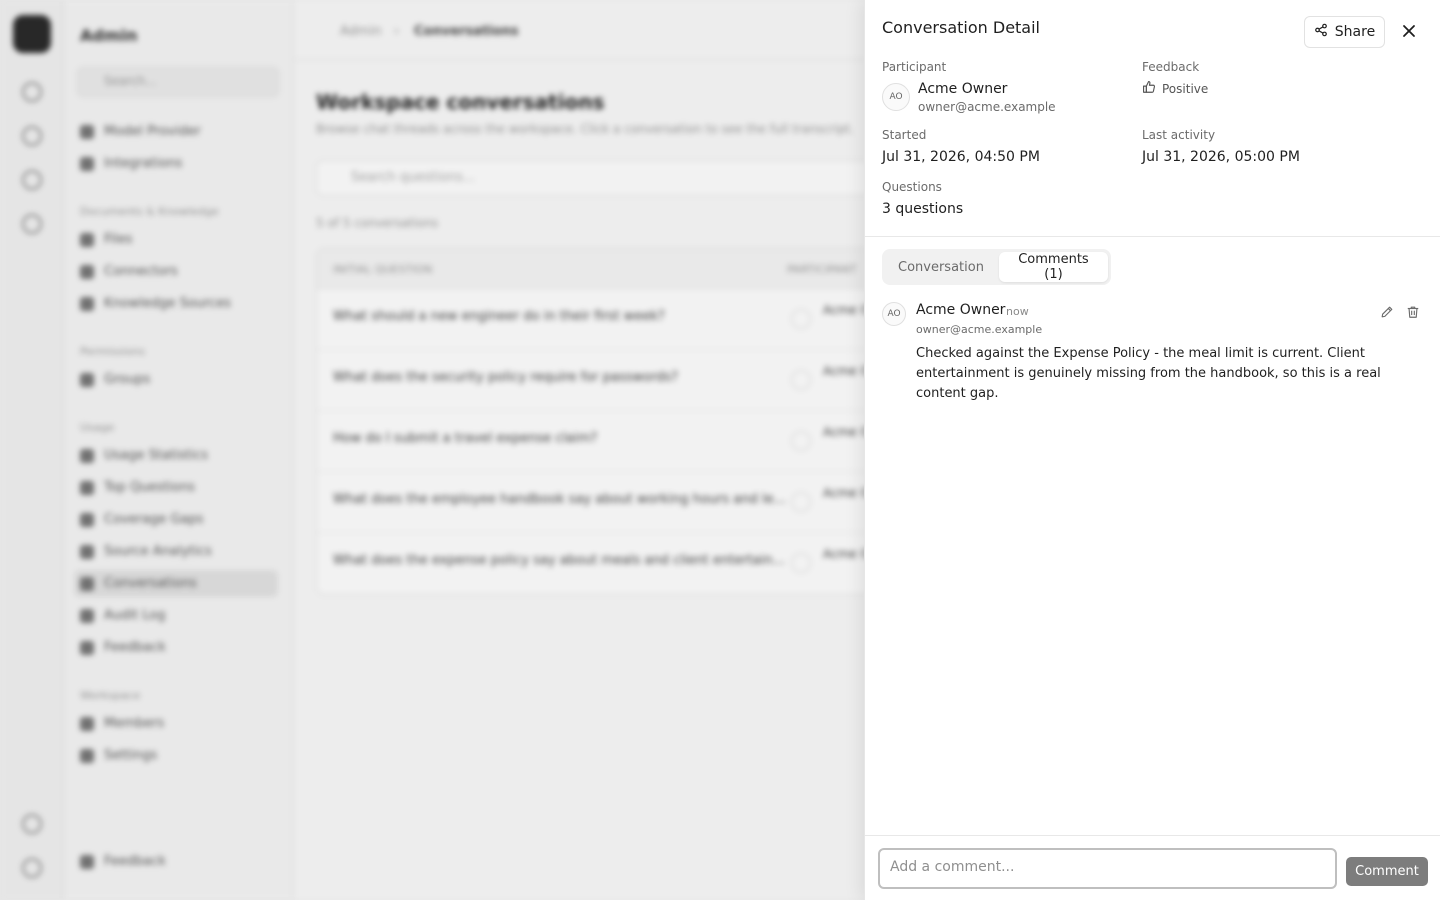 Image resolution: width=1440 pixels, height=900 pixels. I want to click on comment-timestamp: now, so click(1017, 311).